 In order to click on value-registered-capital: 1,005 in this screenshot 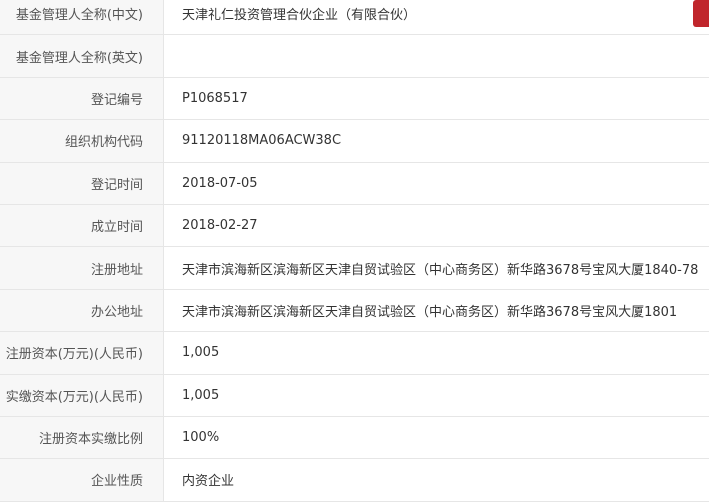, I will do `click(201, 353)`.